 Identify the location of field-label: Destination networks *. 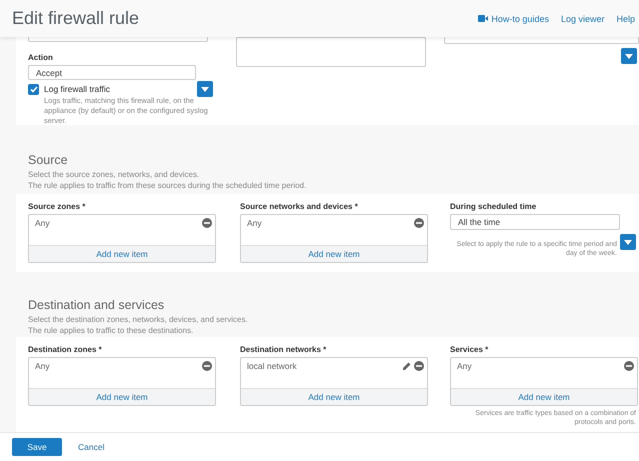
(284, 349).